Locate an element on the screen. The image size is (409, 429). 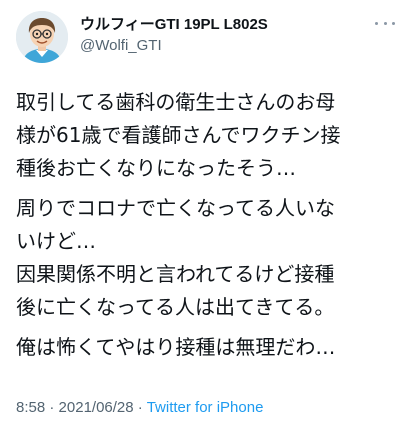
tweet-source-link: Twitter for iPhone is located at coordinates (205, 407).